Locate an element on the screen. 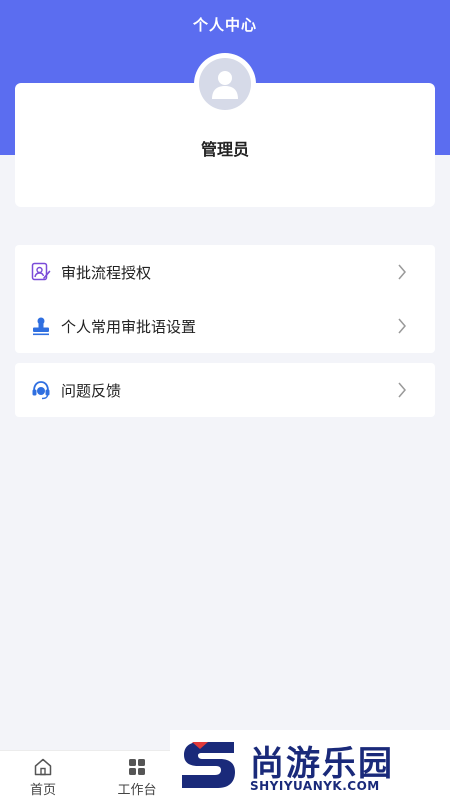  menu-group-approval: 审批流程授权 个人常用审批语设置 is located at coordinates (225, 299).